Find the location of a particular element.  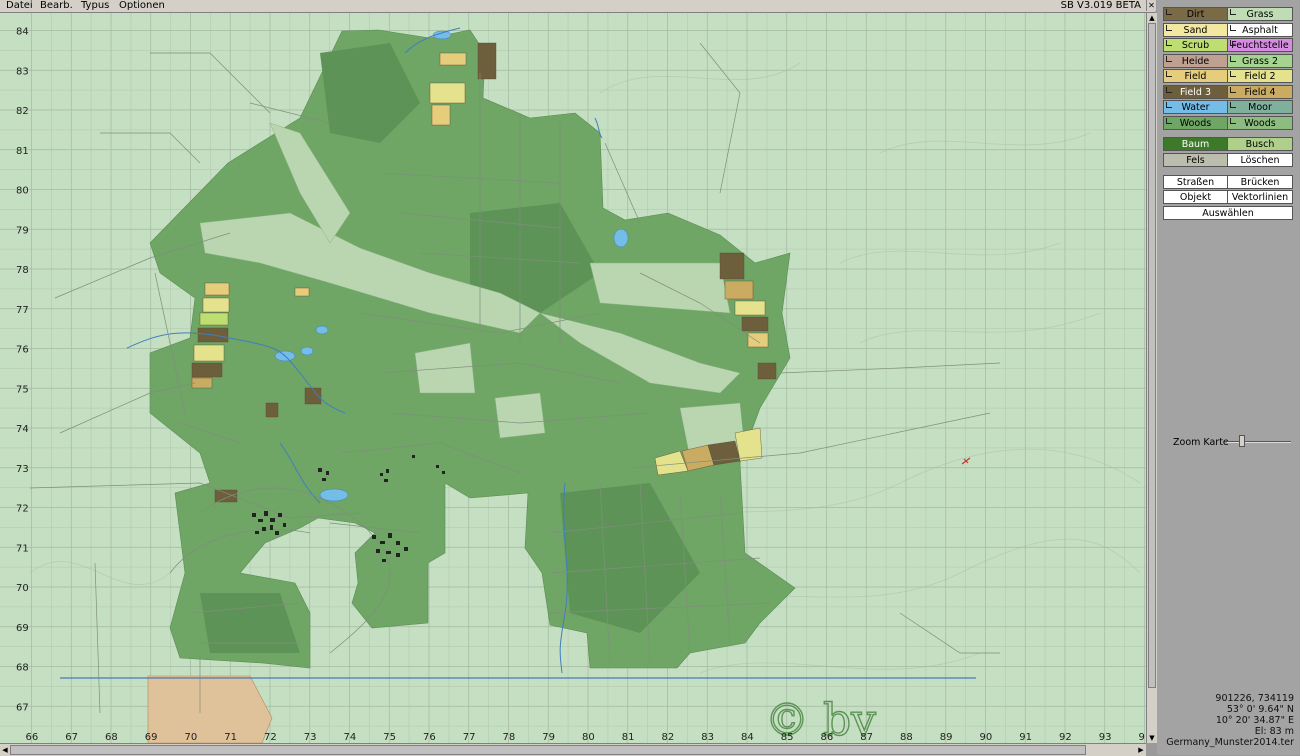

vertical-scrollbar: ▲ ▼ is located at coordinates (1151, 378).